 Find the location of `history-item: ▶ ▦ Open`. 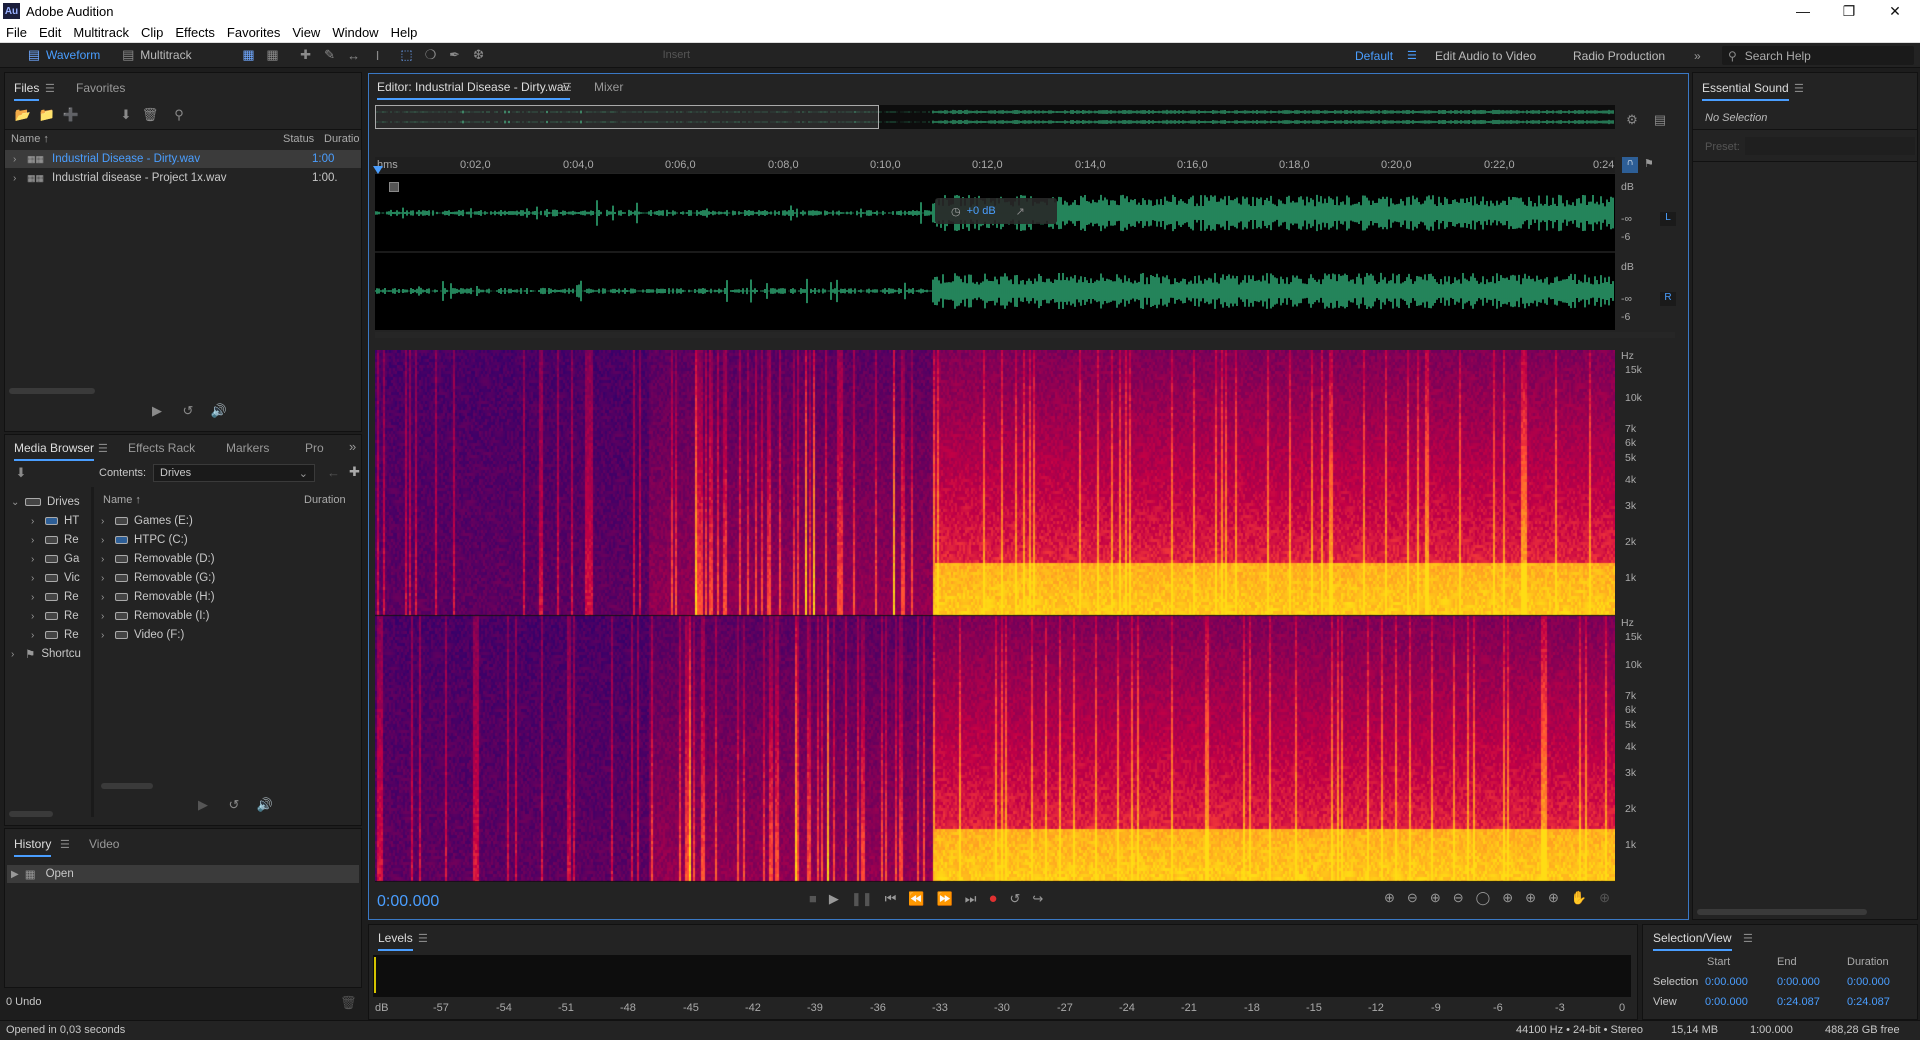

history-item: ▶ ▦ Open is located at coordinates (183, 874).